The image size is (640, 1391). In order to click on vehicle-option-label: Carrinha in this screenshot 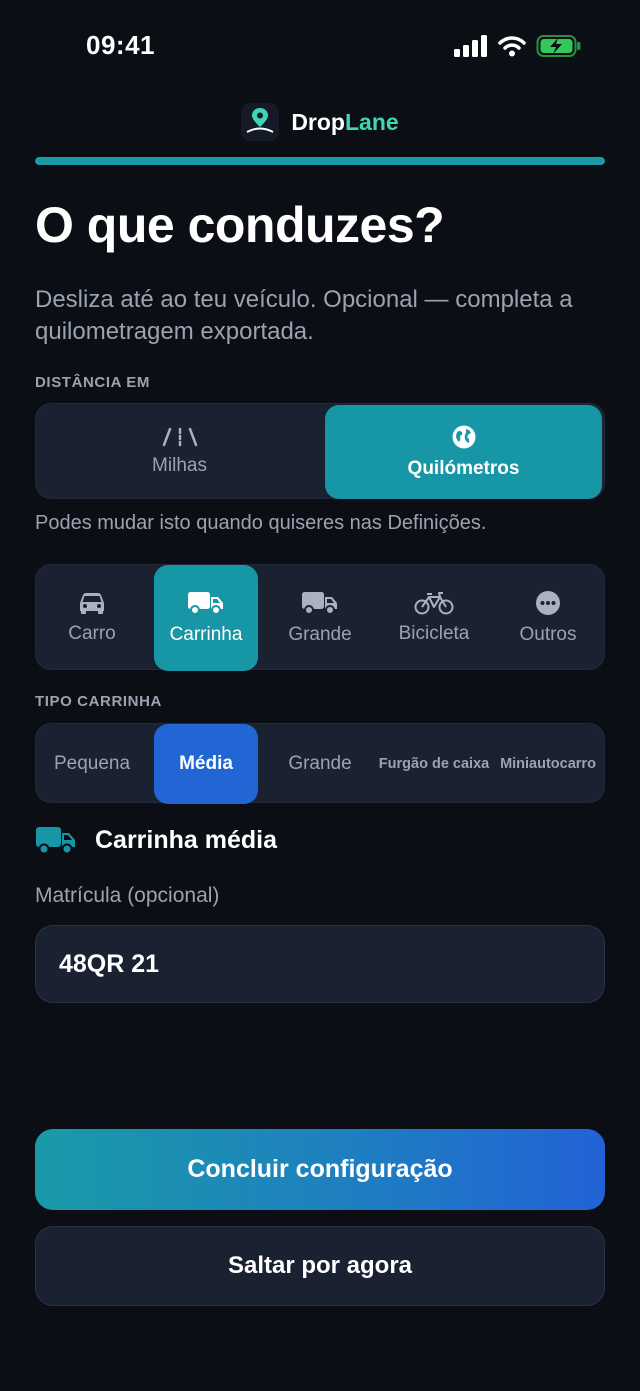, I will do `click(206, 634)`.